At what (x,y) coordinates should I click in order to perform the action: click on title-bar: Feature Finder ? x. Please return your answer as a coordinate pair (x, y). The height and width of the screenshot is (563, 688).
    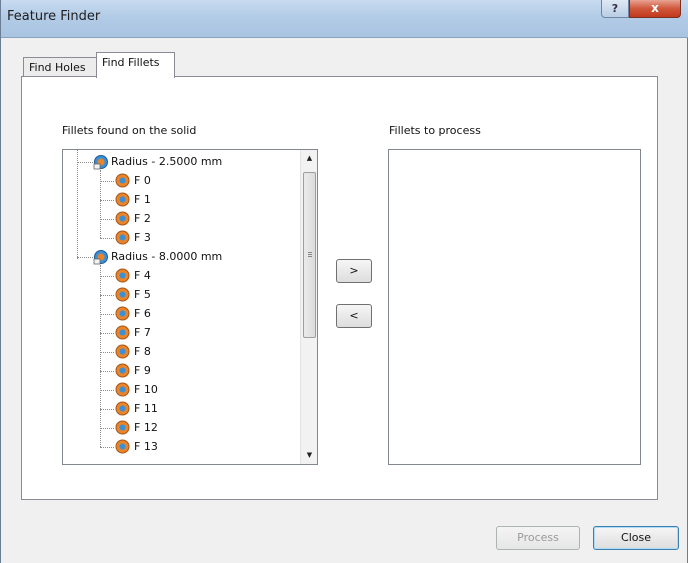
    Looking at the image, I should click on (344, 19).